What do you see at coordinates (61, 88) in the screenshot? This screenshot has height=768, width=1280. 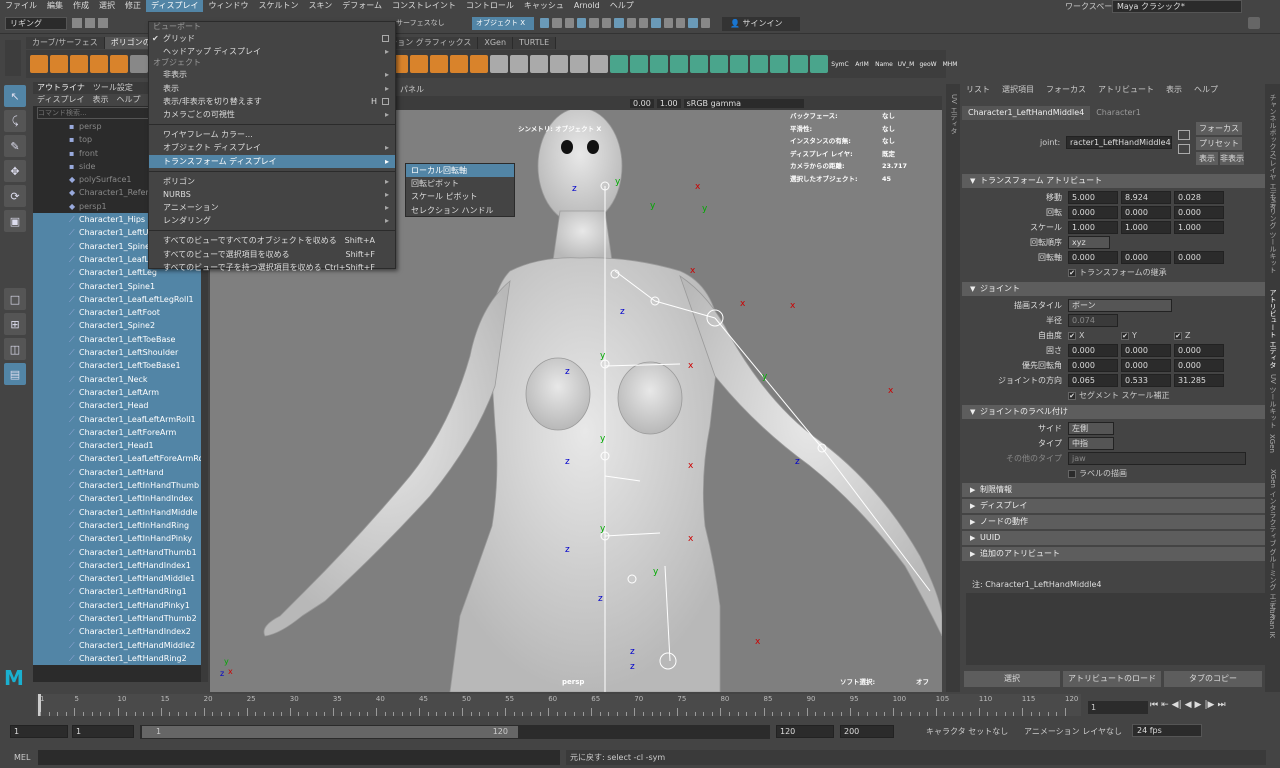 I see `tab-outliner: アウトライナ` at bounding box center [61, 88].